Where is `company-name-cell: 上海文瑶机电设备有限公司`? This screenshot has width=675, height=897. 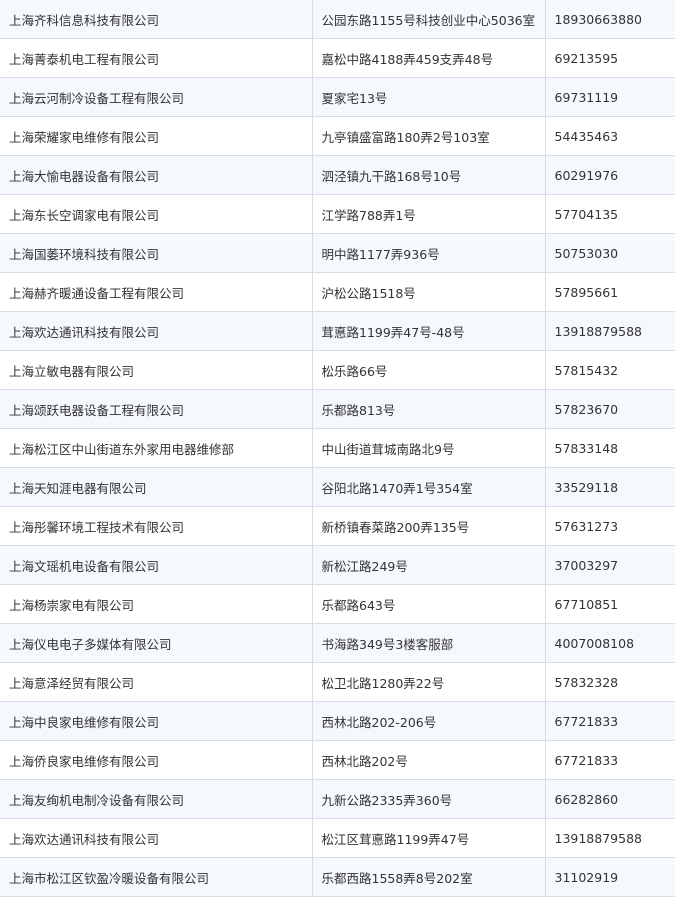
company-name-cell: 上海文瑶机电设备有限公司 is located at coordinates (156, 565).